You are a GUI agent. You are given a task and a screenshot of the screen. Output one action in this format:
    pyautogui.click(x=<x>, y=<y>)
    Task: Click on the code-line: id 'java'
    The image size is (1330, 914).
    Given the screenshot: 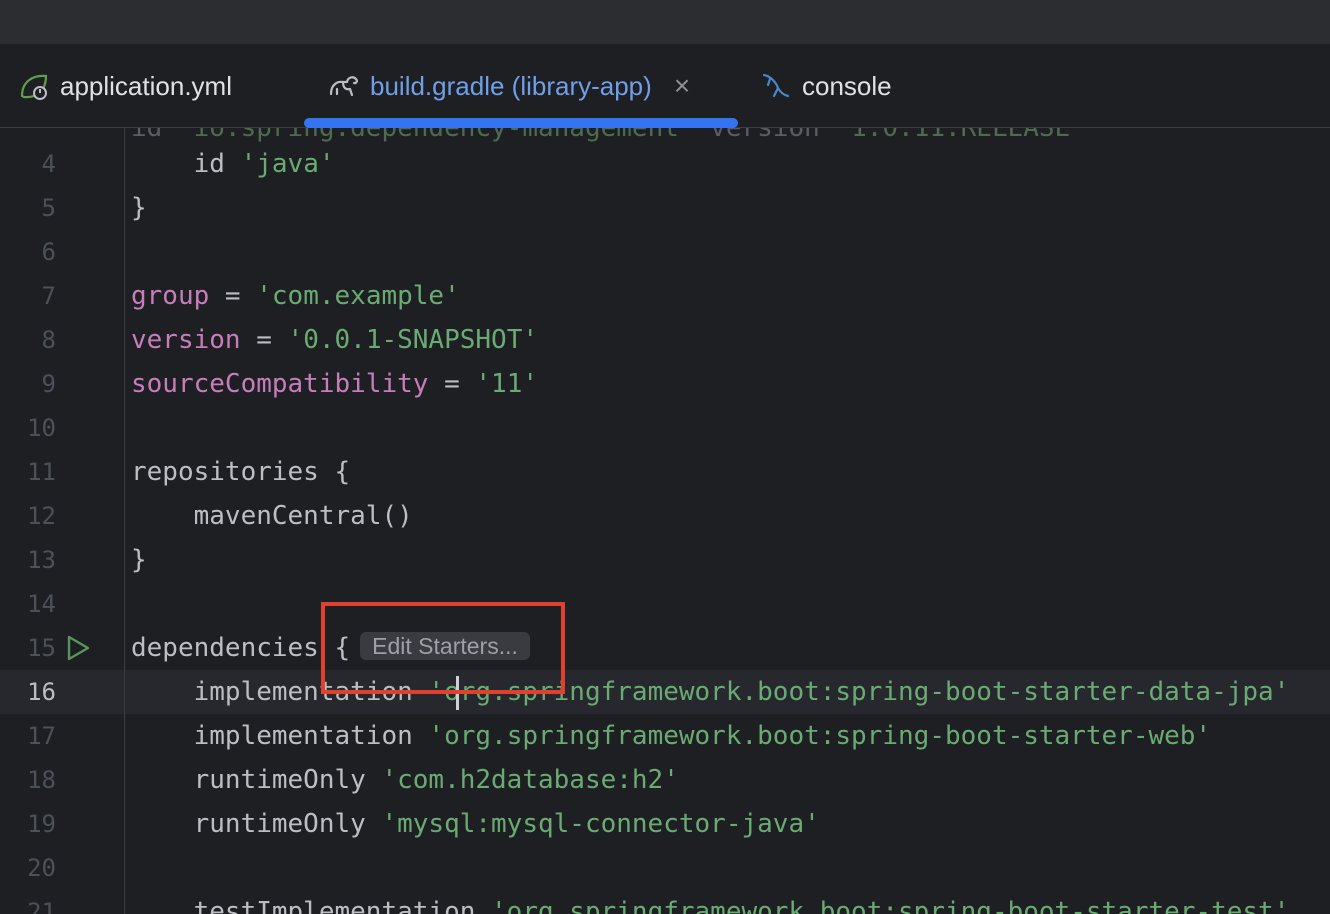 What is the action you would take?
    pyautogui.click(x=233, y=164)
    